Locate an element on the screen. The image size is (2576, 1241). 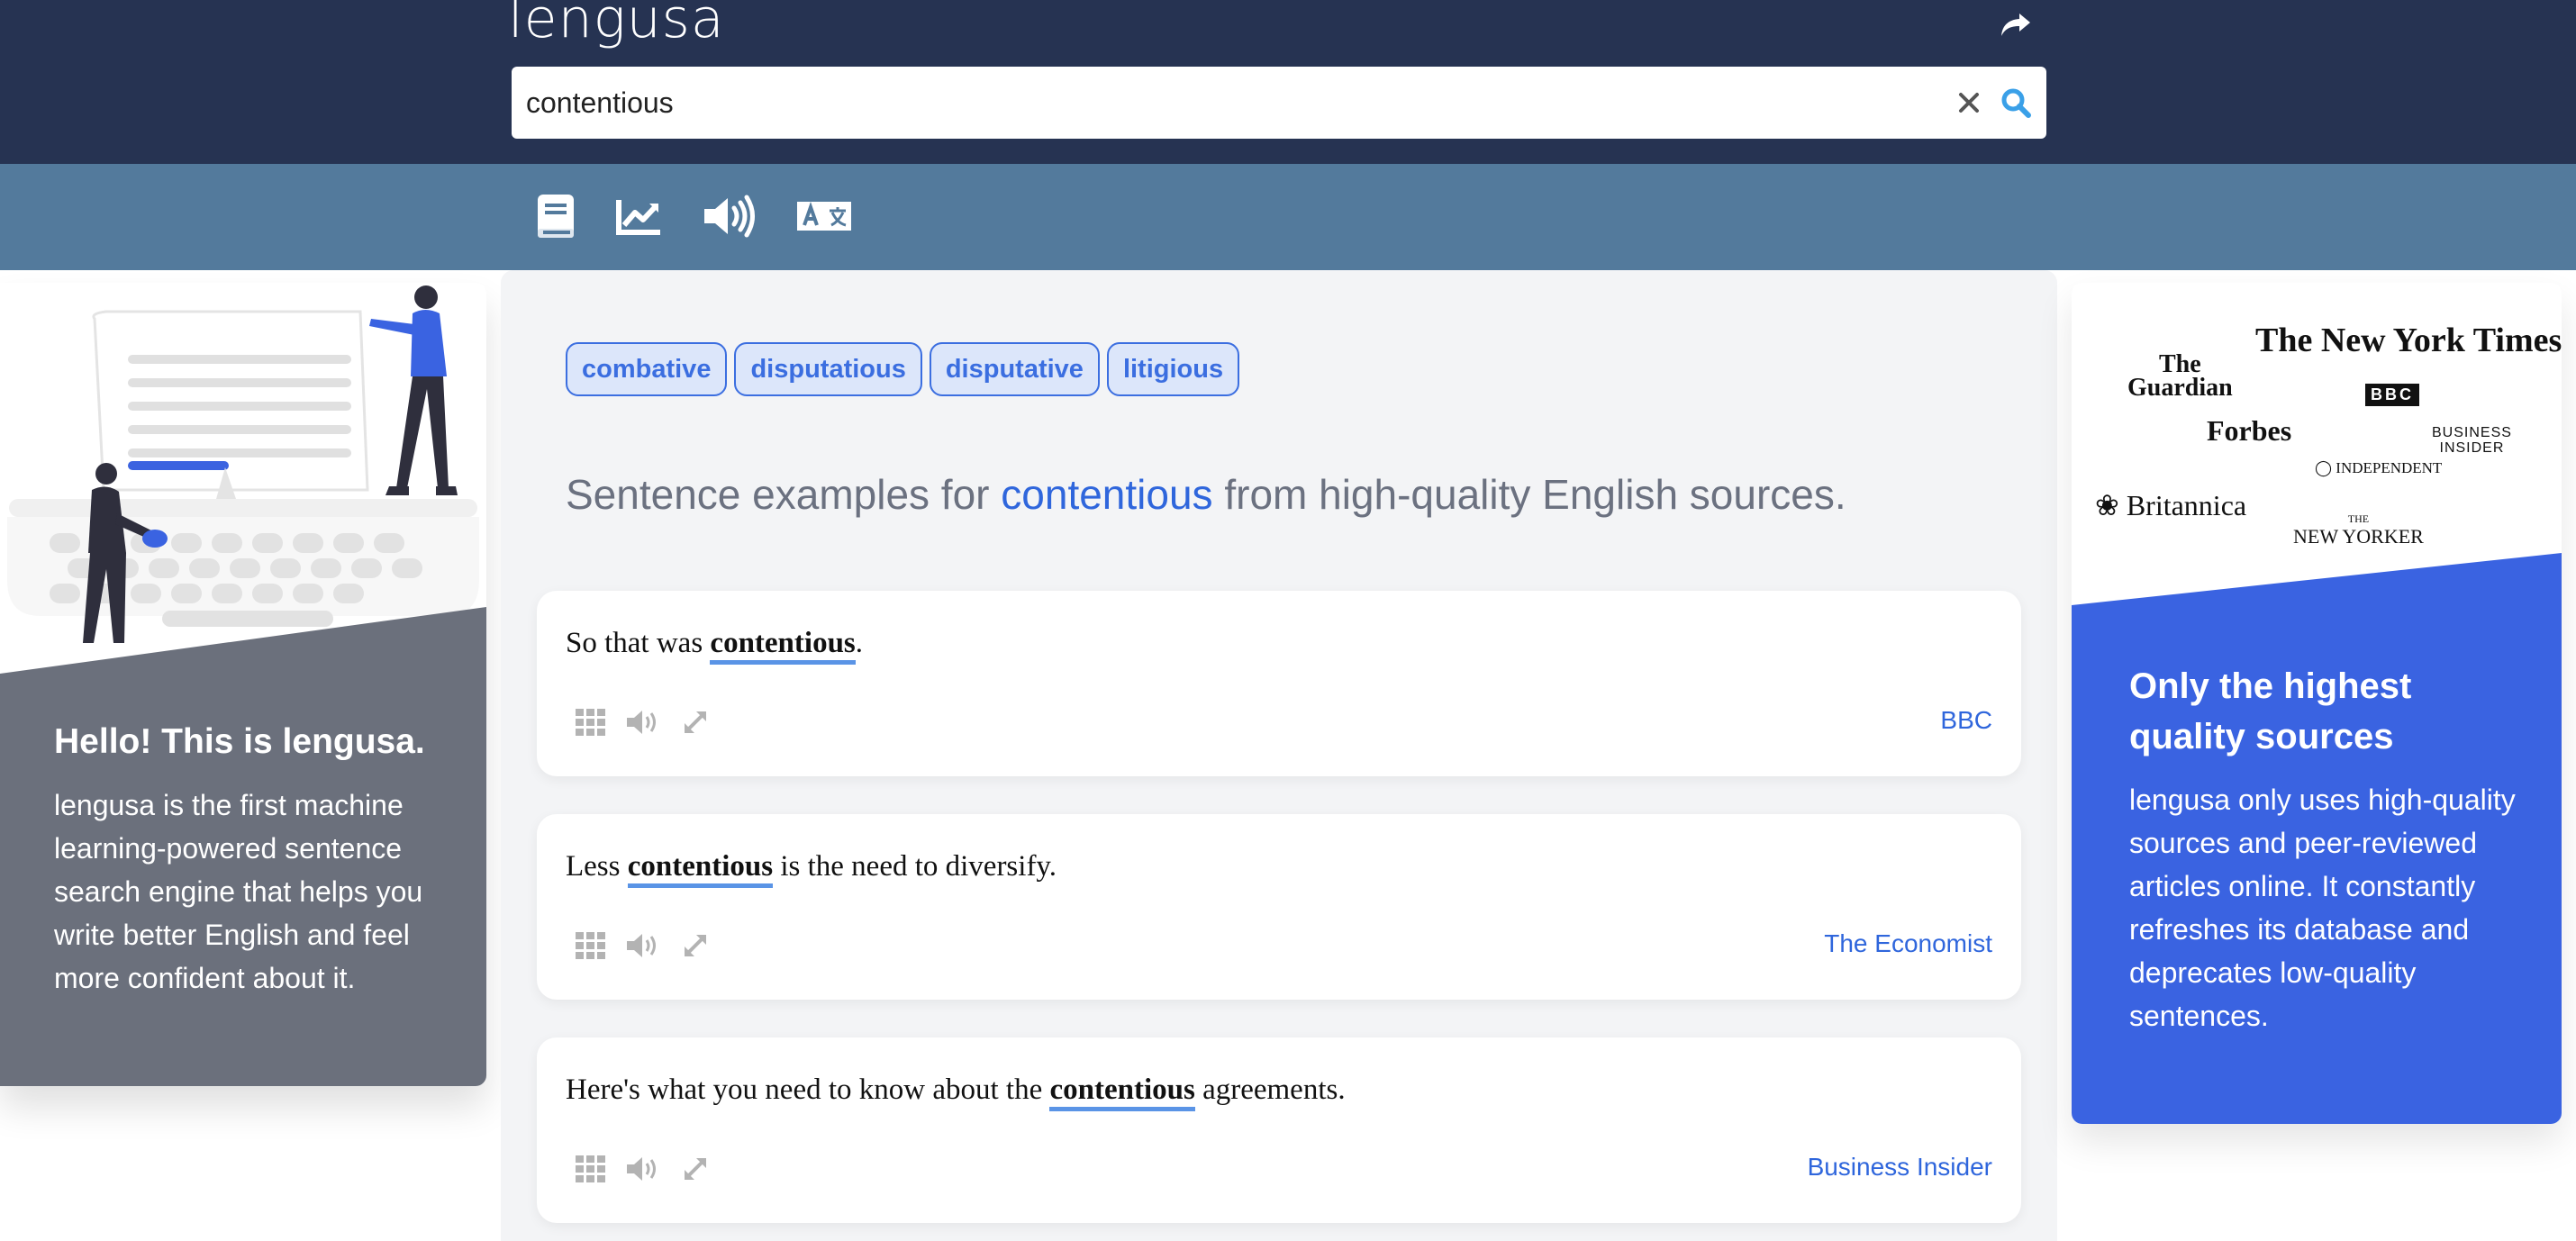
feature-toolbar is located at coordinates (1288, 217).